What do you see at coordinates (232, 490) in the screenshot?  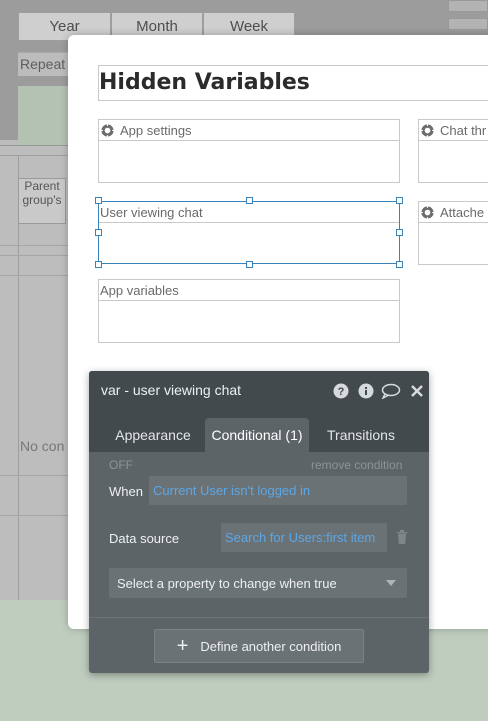 I see `when-expression-text: Current User isn't logged in` at bounding box center [232, 490].